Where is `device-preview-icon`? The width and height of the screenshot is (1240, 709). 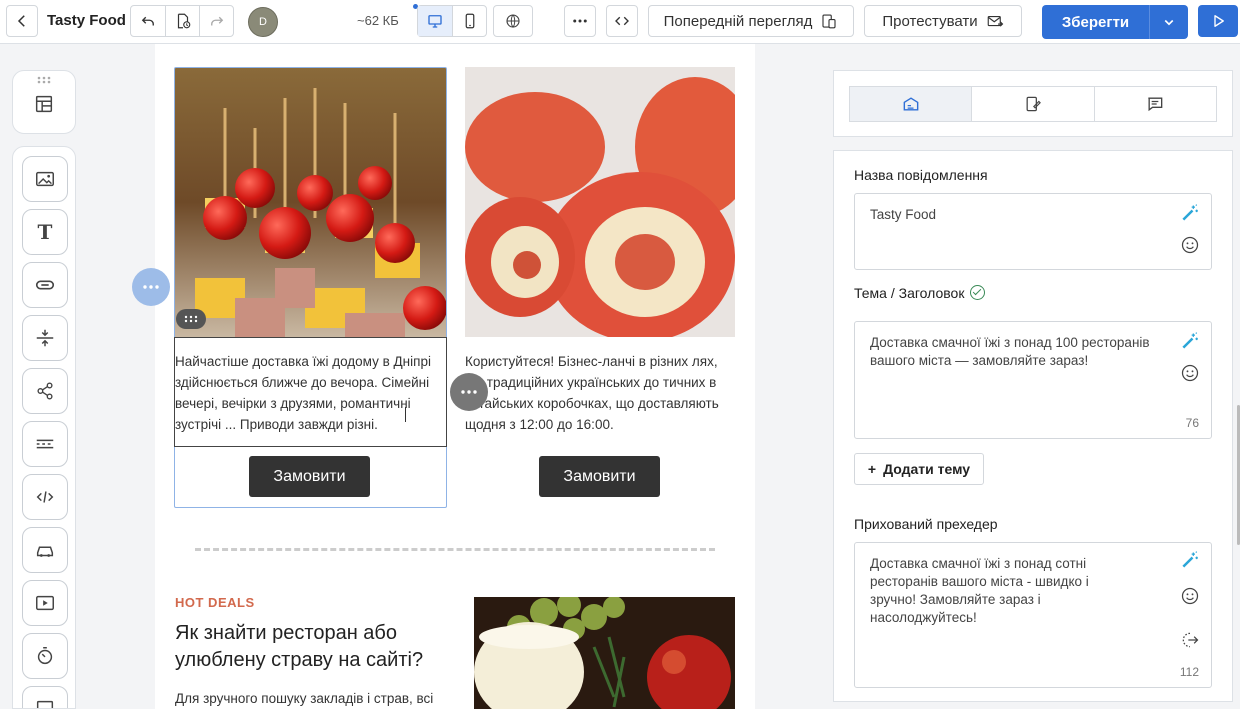 device-preview-icon is located at coordinates (829, 21).